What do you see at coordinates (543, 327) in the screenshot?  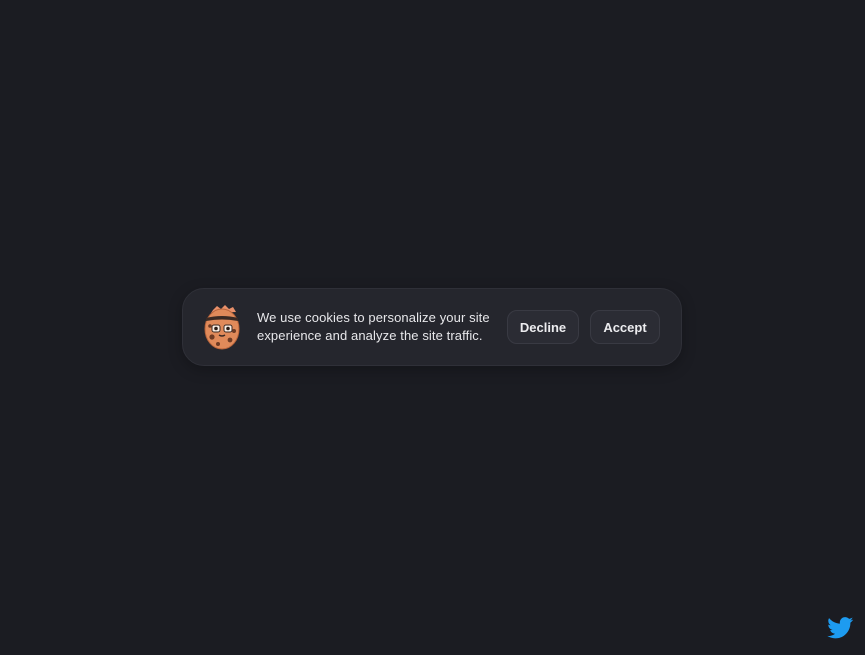 I see `decline-button: Decline` at bounding box center [543, 327].